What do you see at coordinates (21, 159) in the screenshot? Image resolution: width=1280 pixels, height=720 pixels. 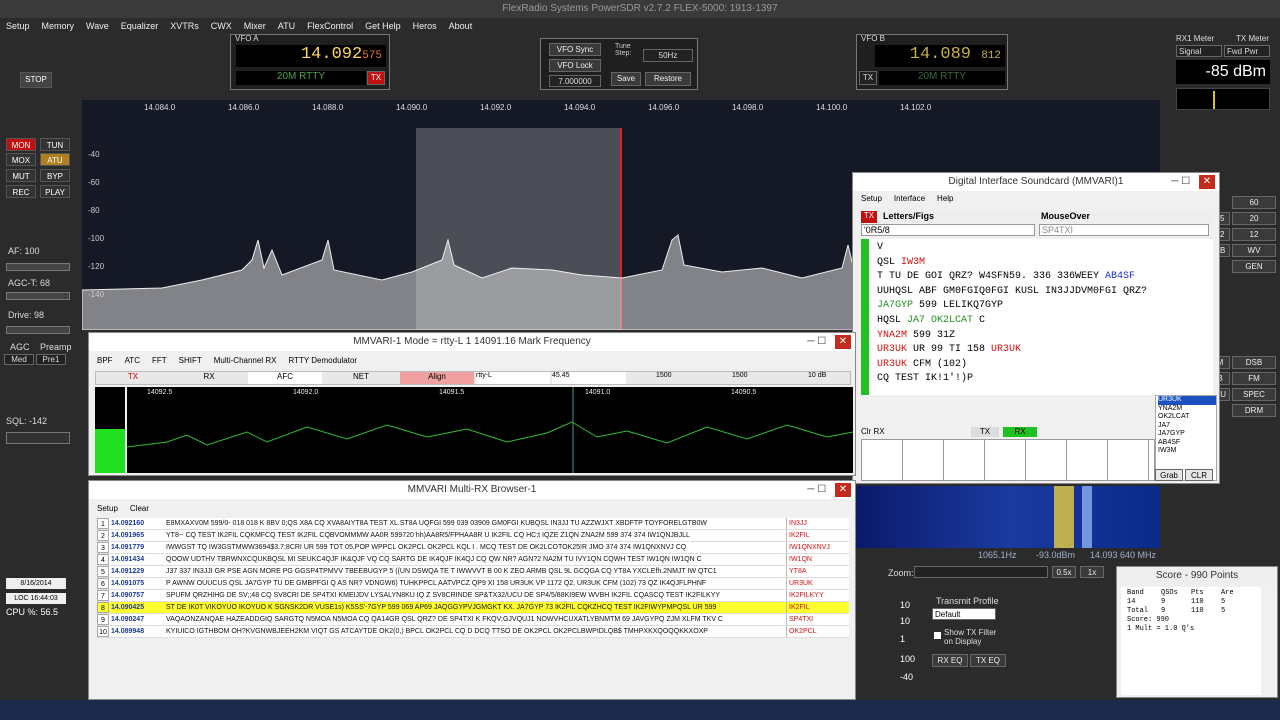 I see `mox-button: MOX` at bounding box center [21, 159].